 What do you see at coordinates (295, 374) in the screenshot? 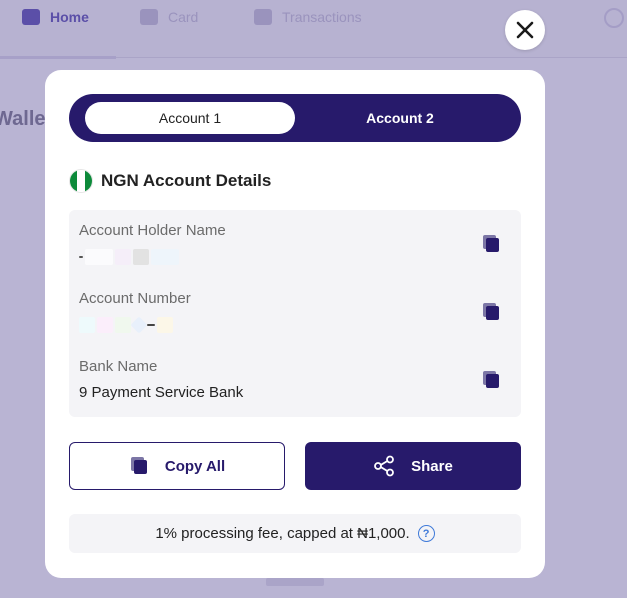
I see `detail-row-bank-name: Bank Name 9 Payment Service Bank` at bounding box center [295, 374].